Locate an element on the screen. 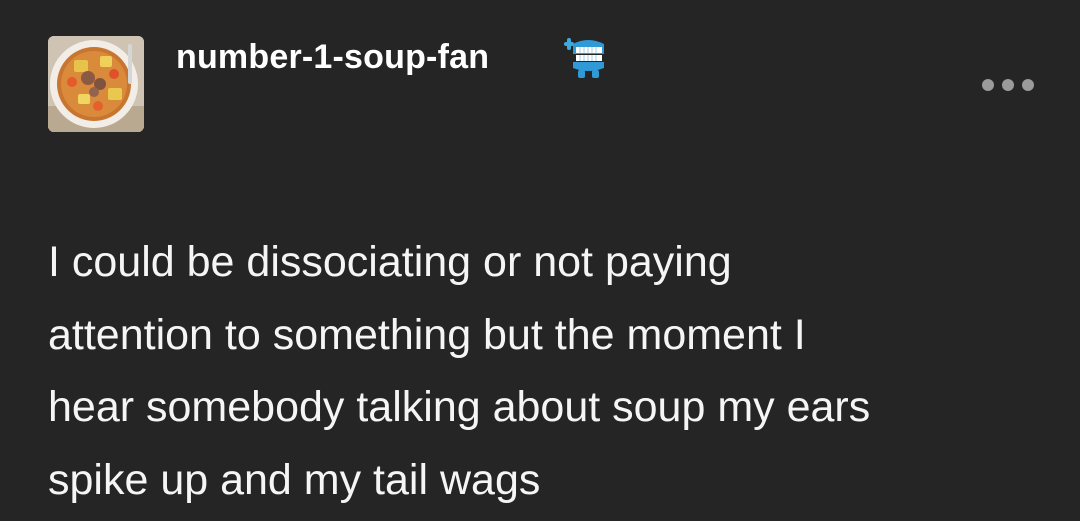 The height and width of the screenshot is (521, 1080). post-body-line: I could be dissociating or not paying is located at coordinates (390, 262).